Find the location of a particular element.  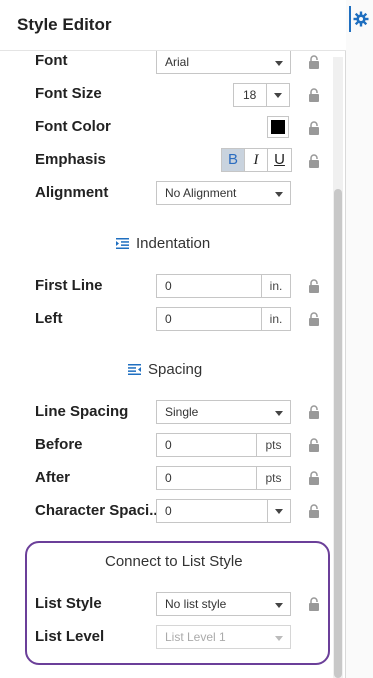

alignment-select: No Alignment is located at coordinates (223, 193).